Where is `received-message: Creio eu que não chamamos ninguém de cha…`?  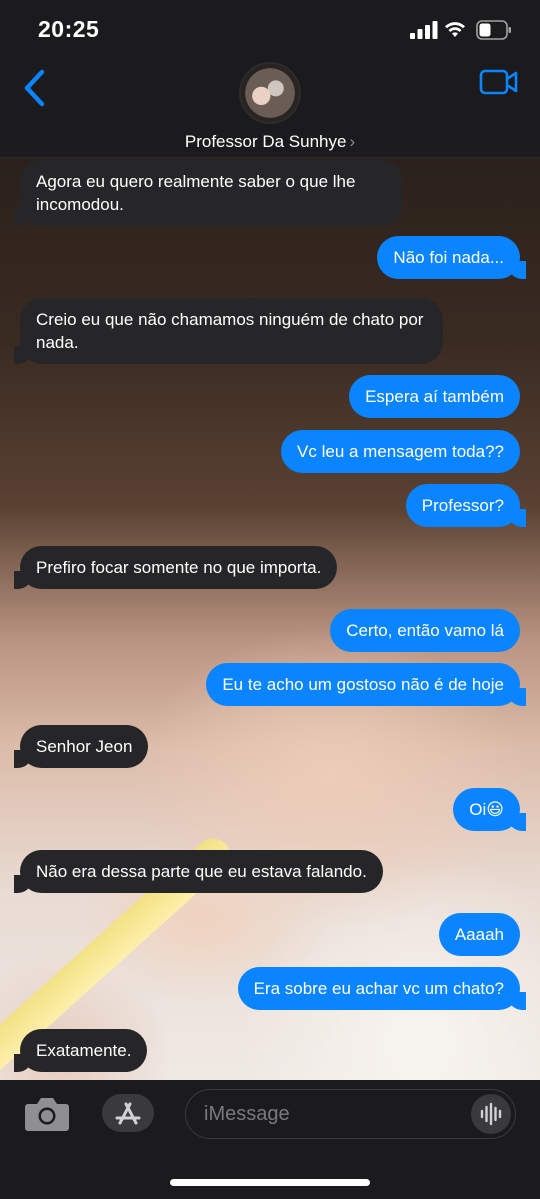 received-message: Creio eu que não chamamos ninguém de cha… is located at coordinates (228, 331).